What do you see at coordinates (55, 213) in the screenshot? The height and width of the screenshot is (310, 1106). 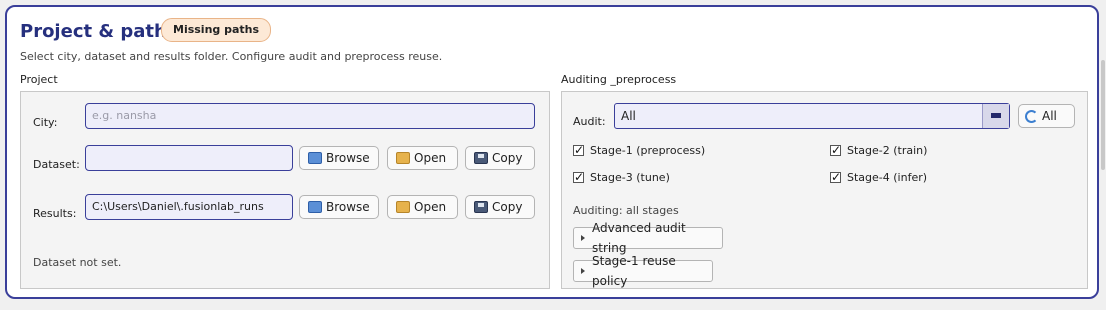 I see `results-label: Results:` at bounding box center [55, 213].